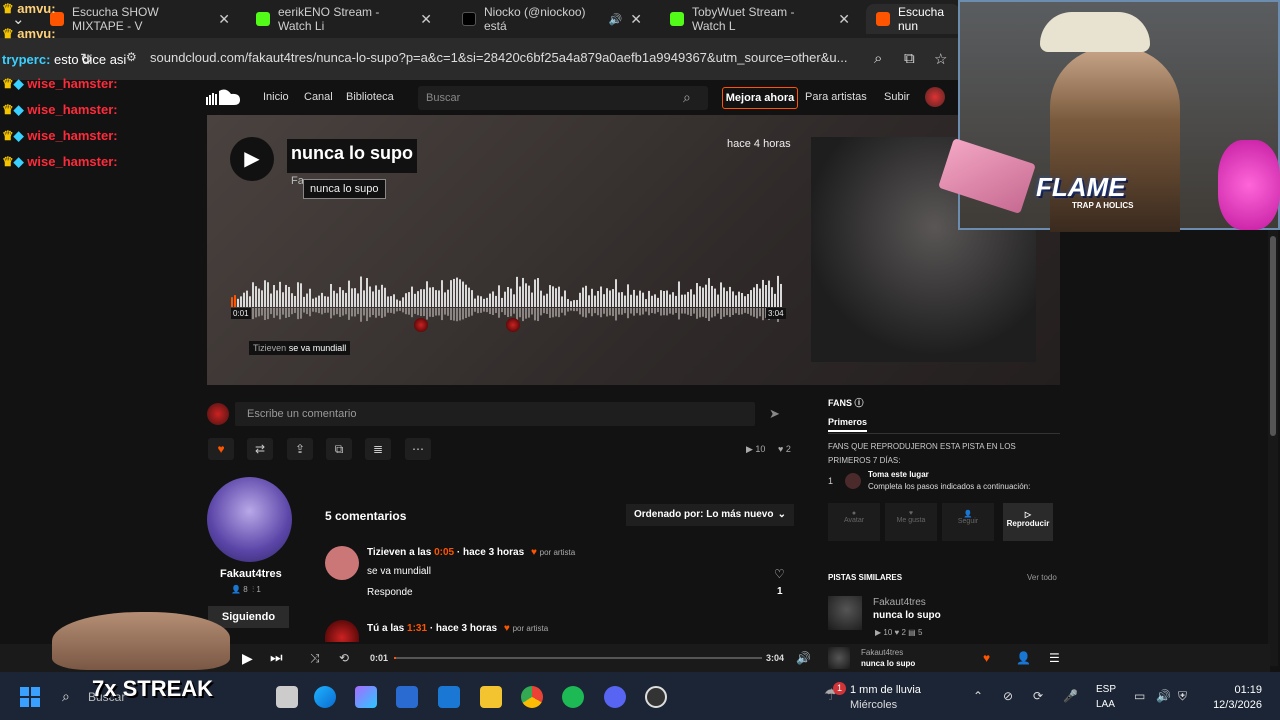  What do you see at coordinates (444, 552) in the screenshot?
I see `comment-time: 0:05` at bounding box center [444, 552].